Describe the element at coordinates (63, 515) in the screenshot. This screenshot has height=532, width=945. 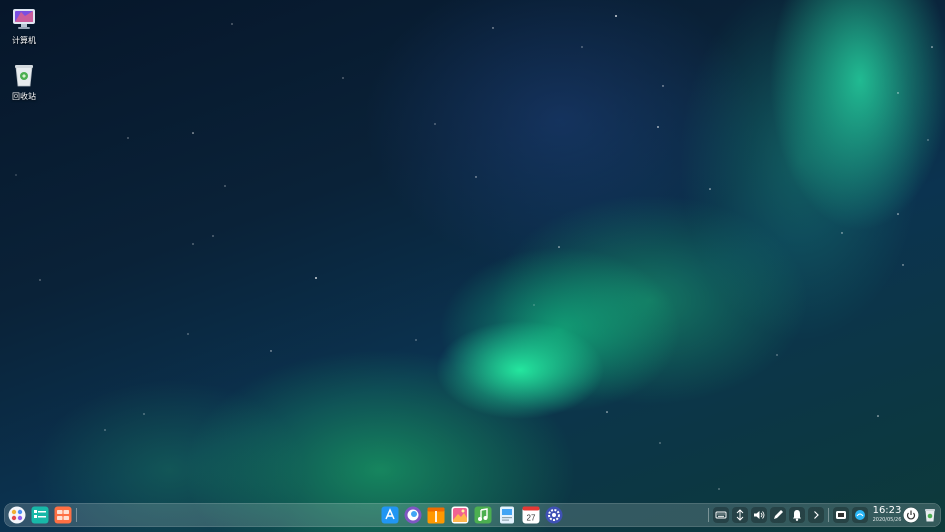
I see `multitask-view-icon` at that location.